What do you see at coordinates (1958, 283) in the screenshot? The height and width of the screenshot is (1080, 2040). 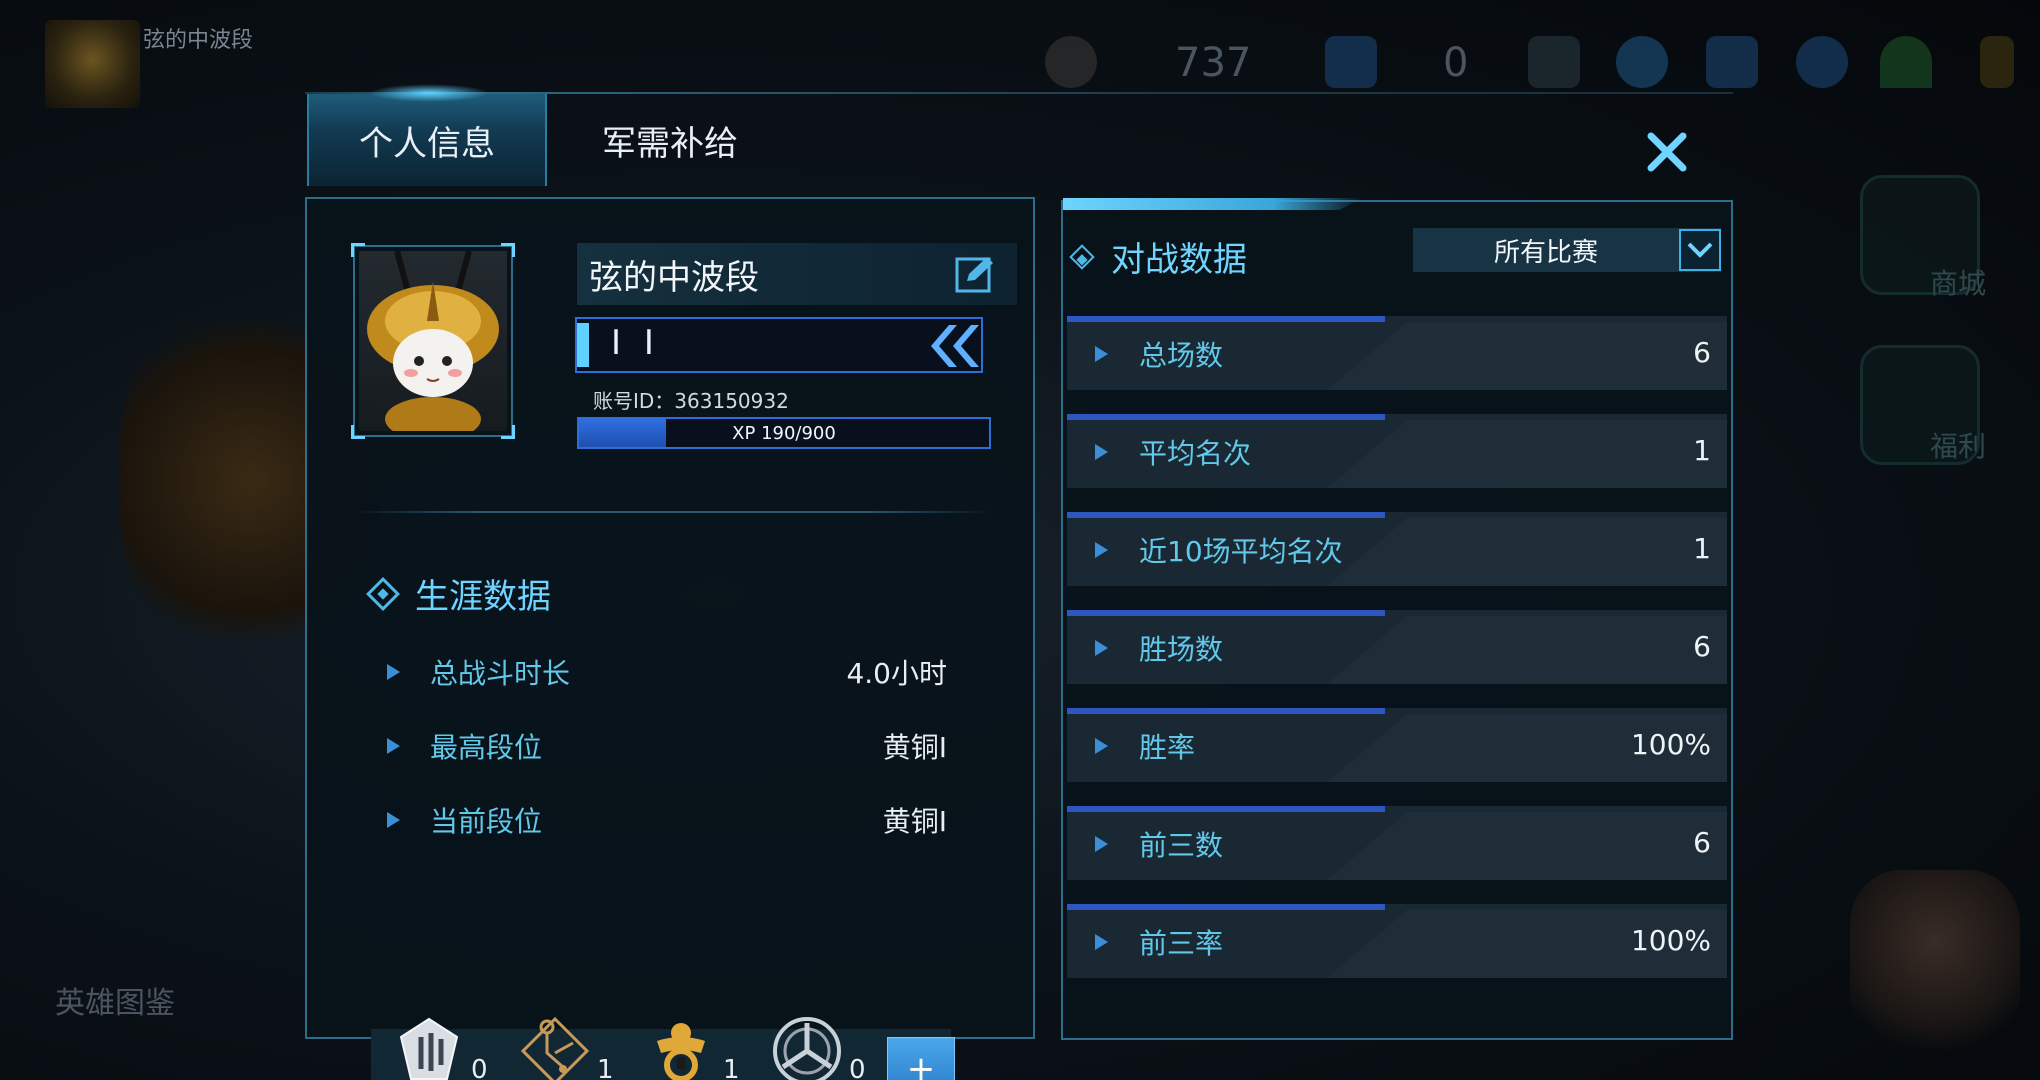 I see `bg-shop-label: 商城` at bounding box center [1958, 283].